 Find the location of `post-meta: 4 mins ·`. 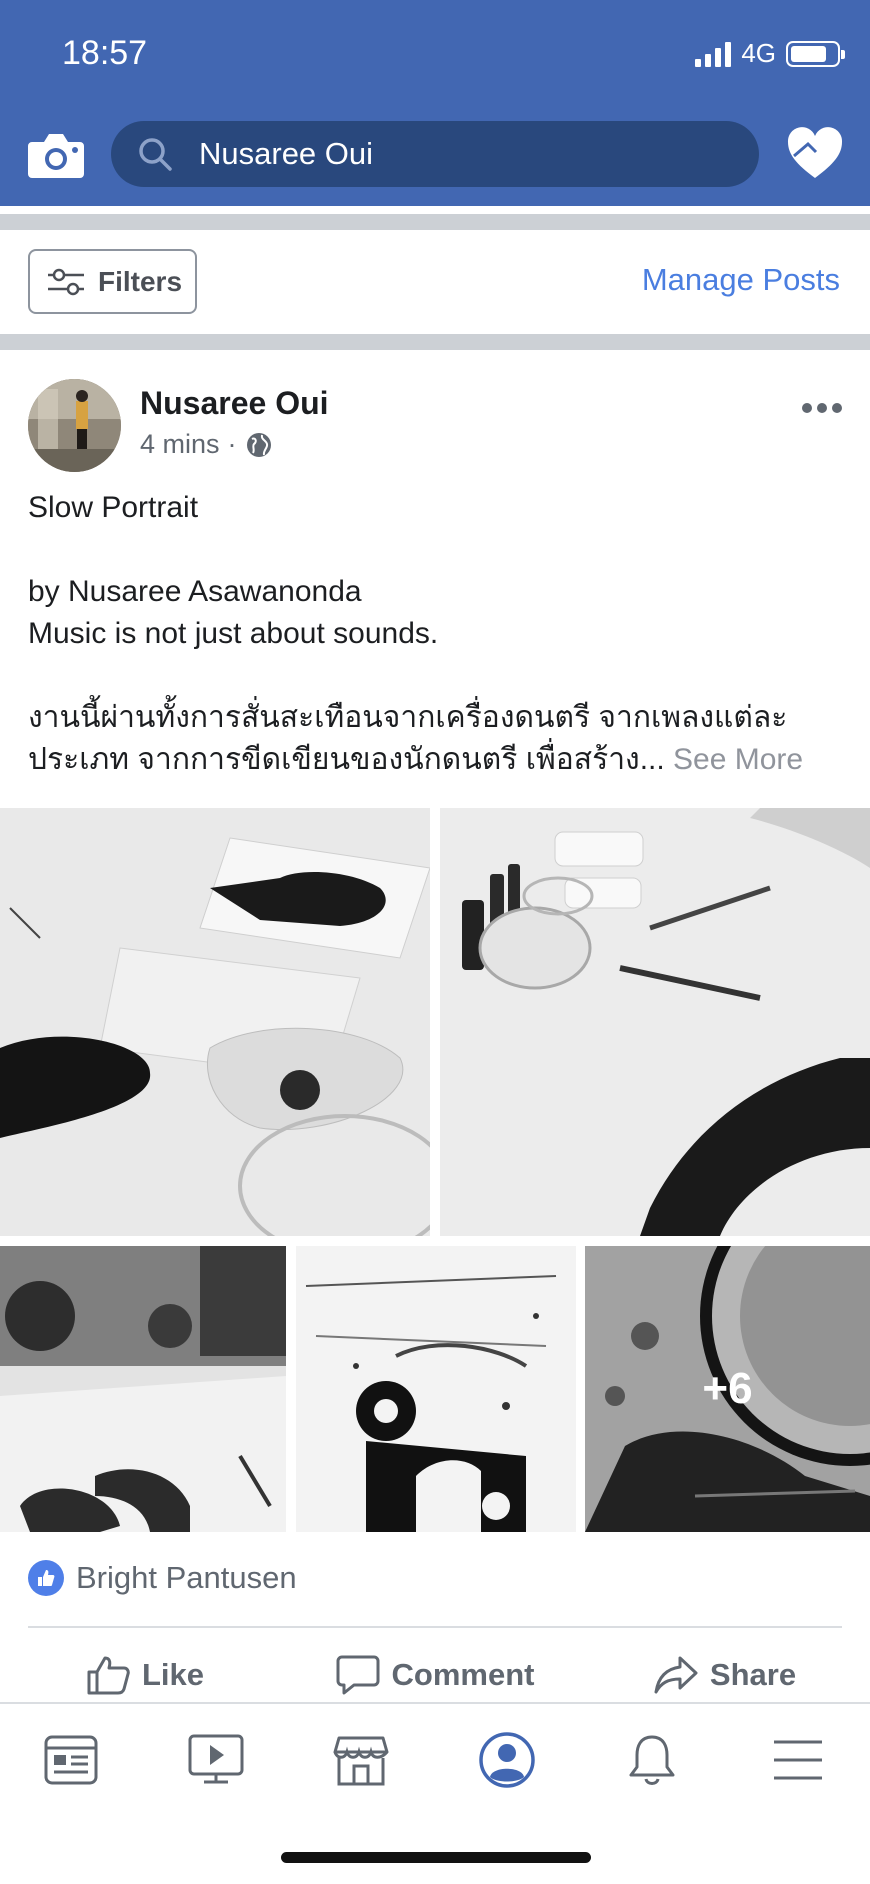

post-meta: 4 mins · is located at coordinates (206, 444).